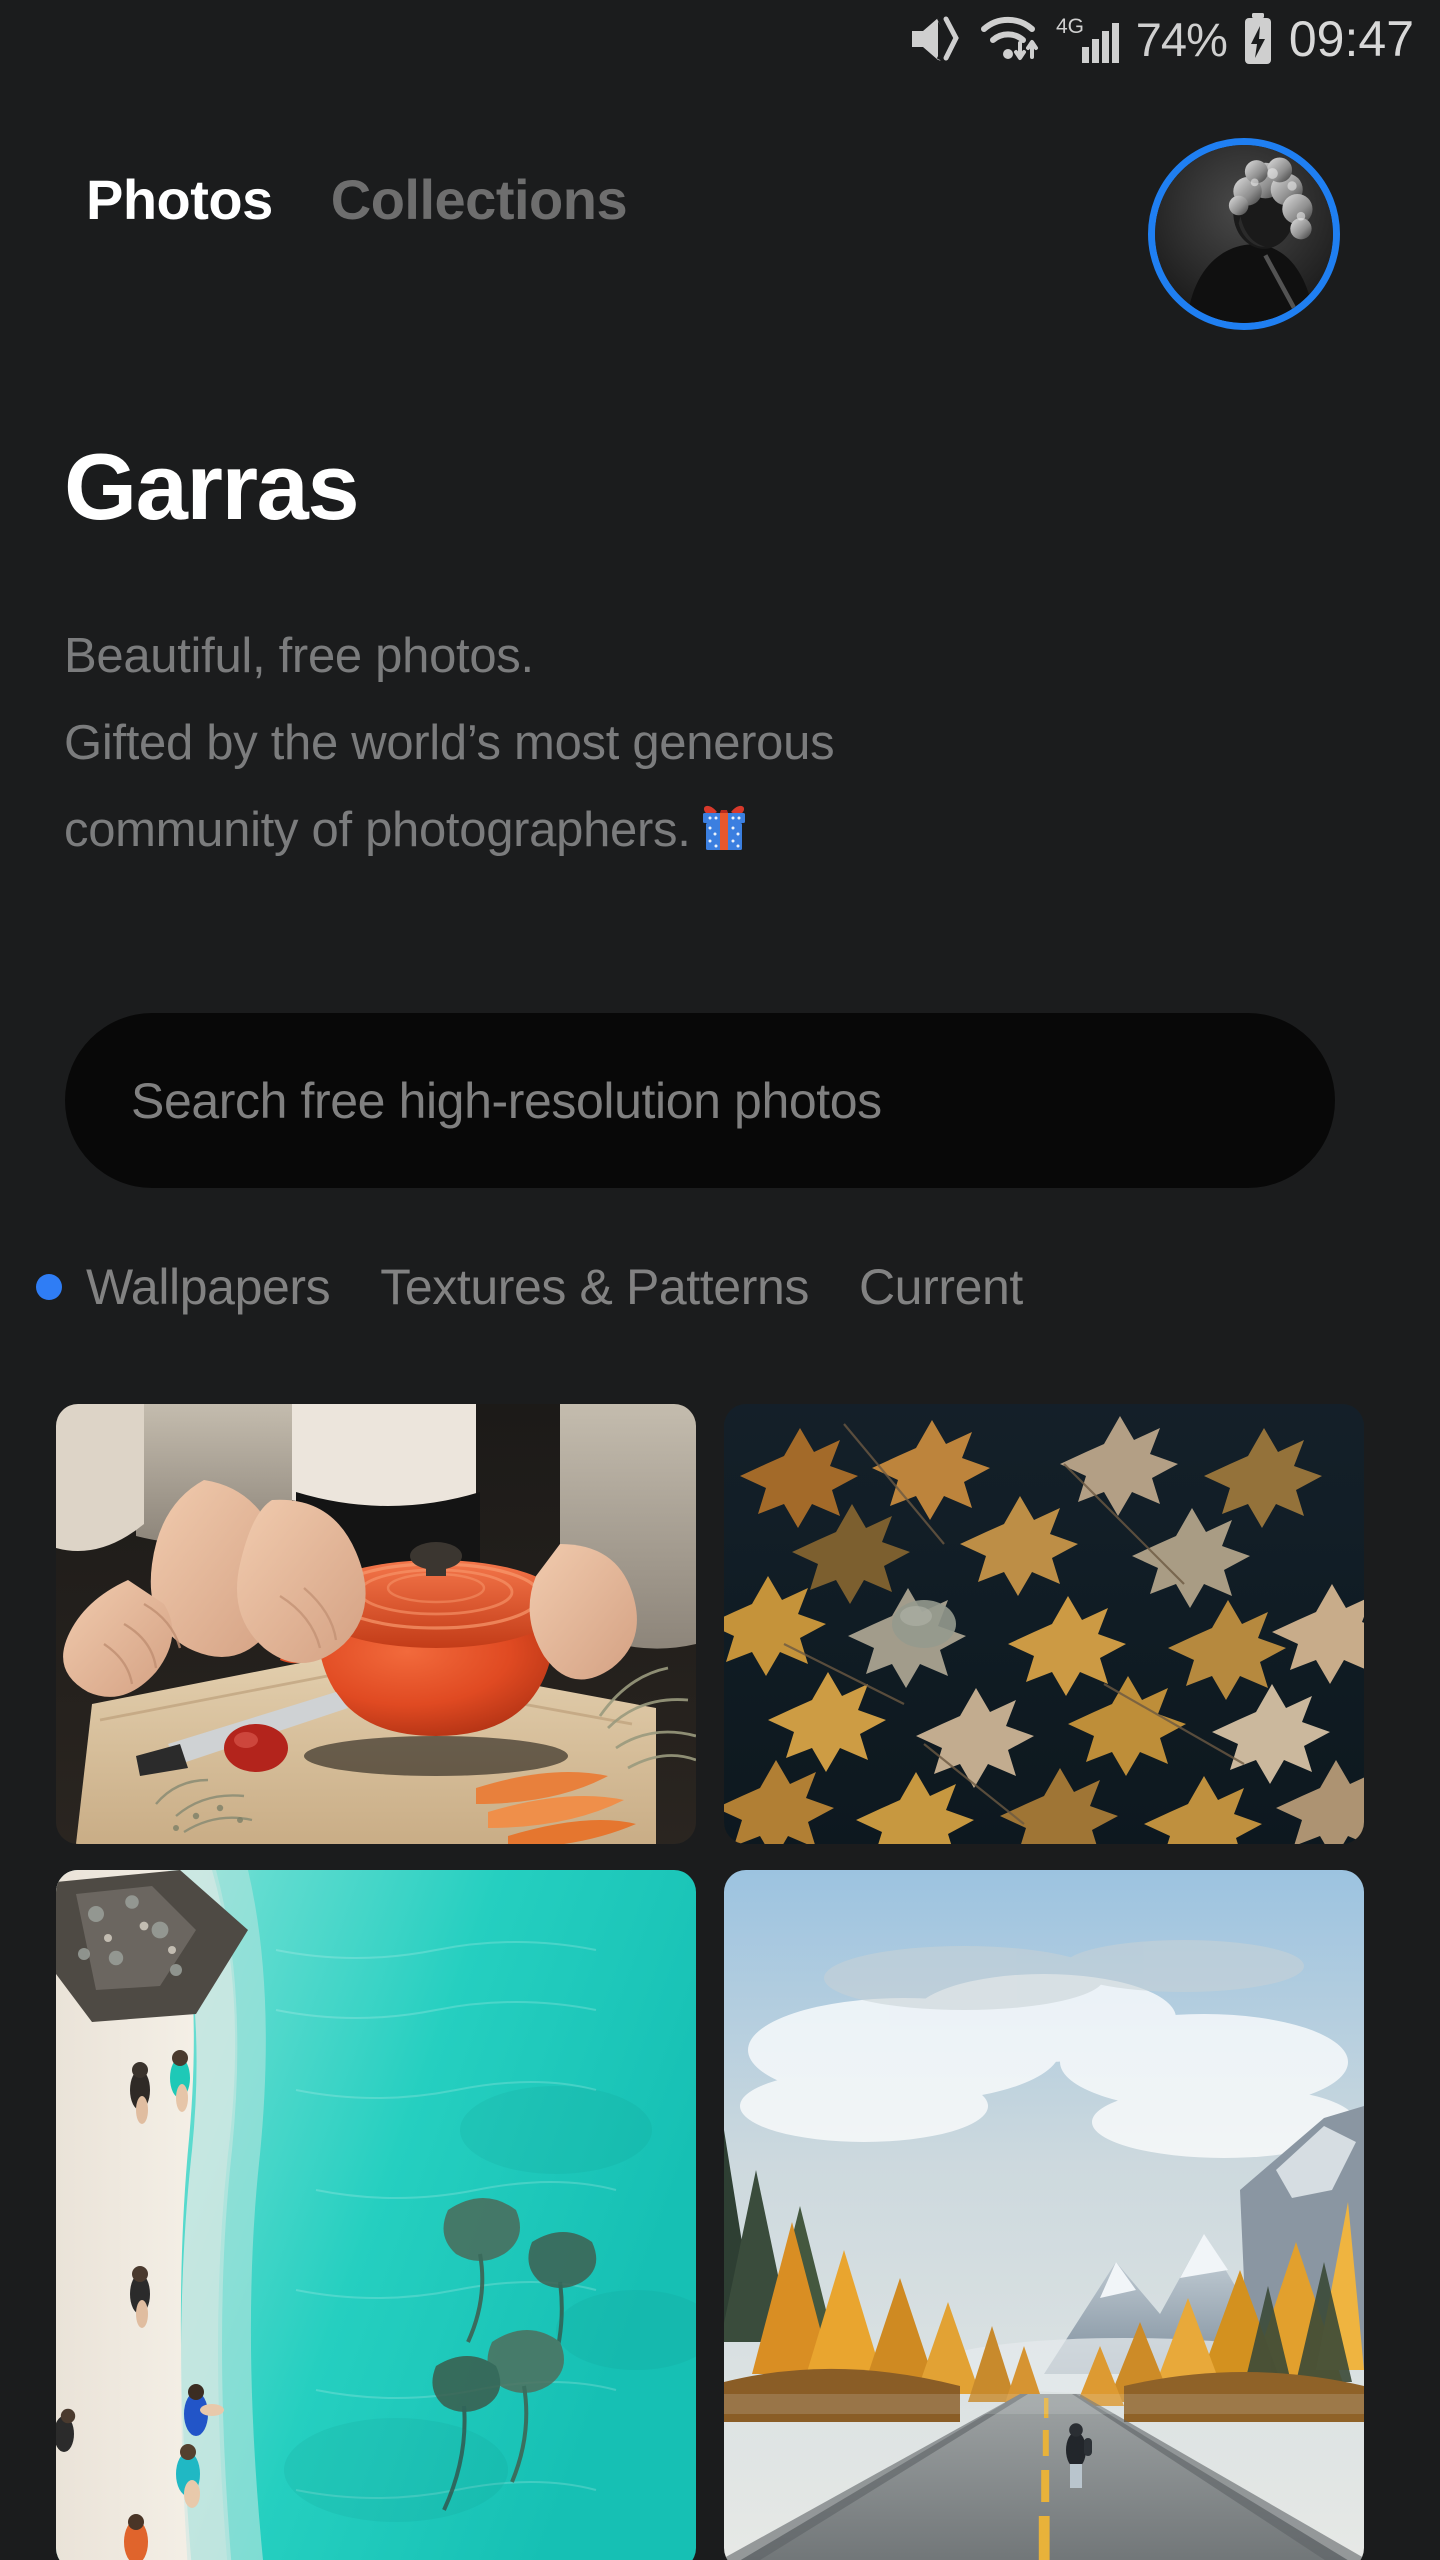  What do you see at coordinates (1089, 39) in the screenshot?
I see `cellular-signal-icon: 4G` at bounding box center [1089, 39].